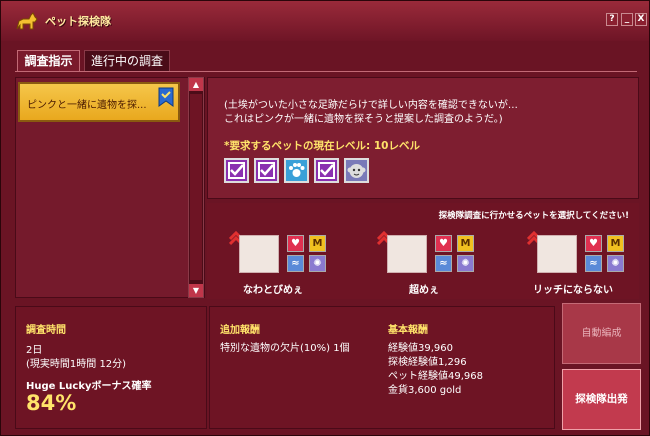 The height and width of the screenshot is (436, 650). I want to click on pet-card: ♥ M ≈ ✺ リッチにならない, so click(587, 263).